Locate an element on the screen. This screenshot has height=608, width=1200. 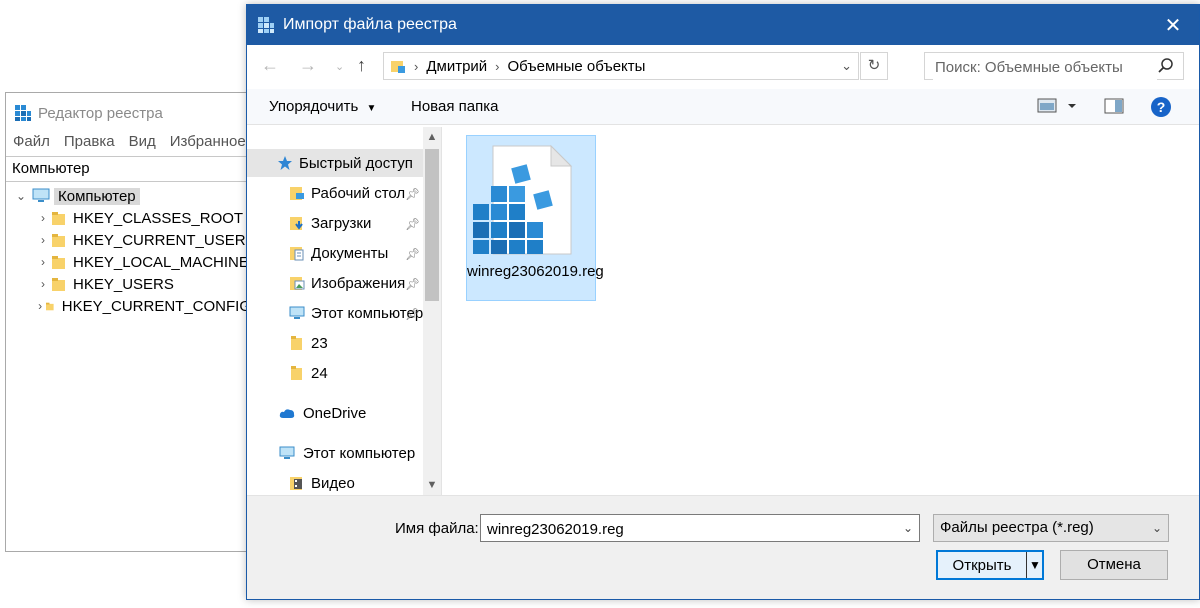
downloads-folder-icon is located at coordinates (296, 223).